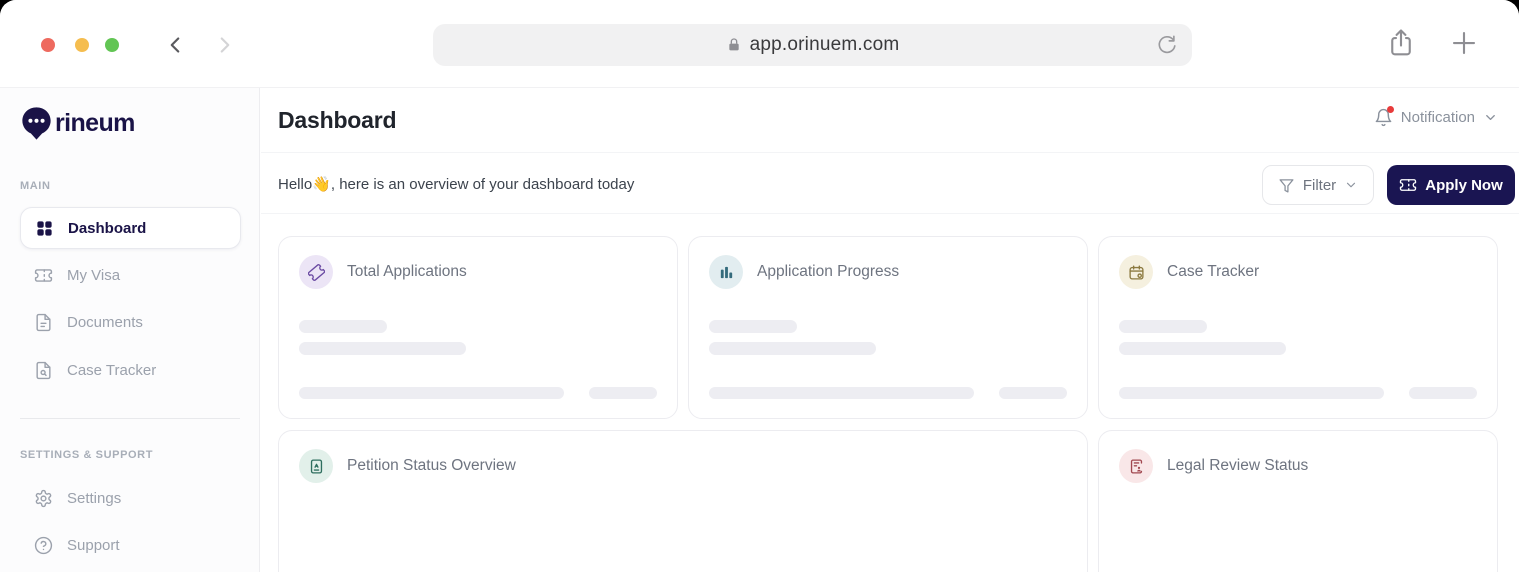 The height and width of the screenshot is (572, 1519). What do you see at coordinates (43, 545) in the screenshot?
I see `help-icon` at bounding box center [43, 545].